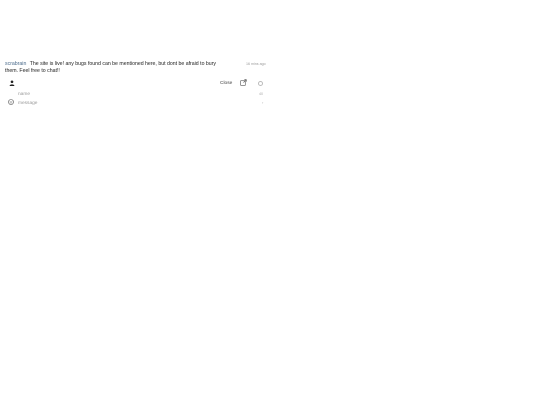  I want to click on message-author: scrabrain, so click(15, 64).